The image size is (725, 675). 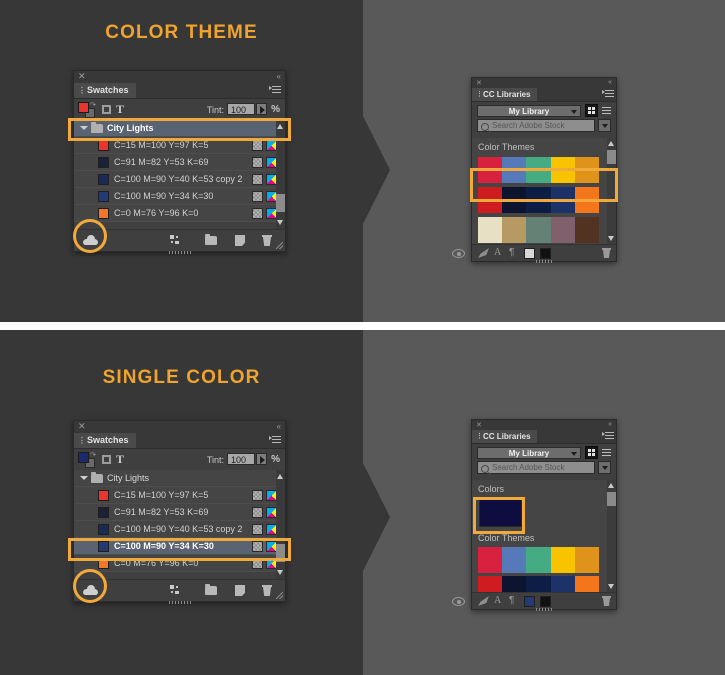 What do you see at coordinates (500, 512) in the screenshot?
I see `library-color-swatch` at bounding box center [500, 512].